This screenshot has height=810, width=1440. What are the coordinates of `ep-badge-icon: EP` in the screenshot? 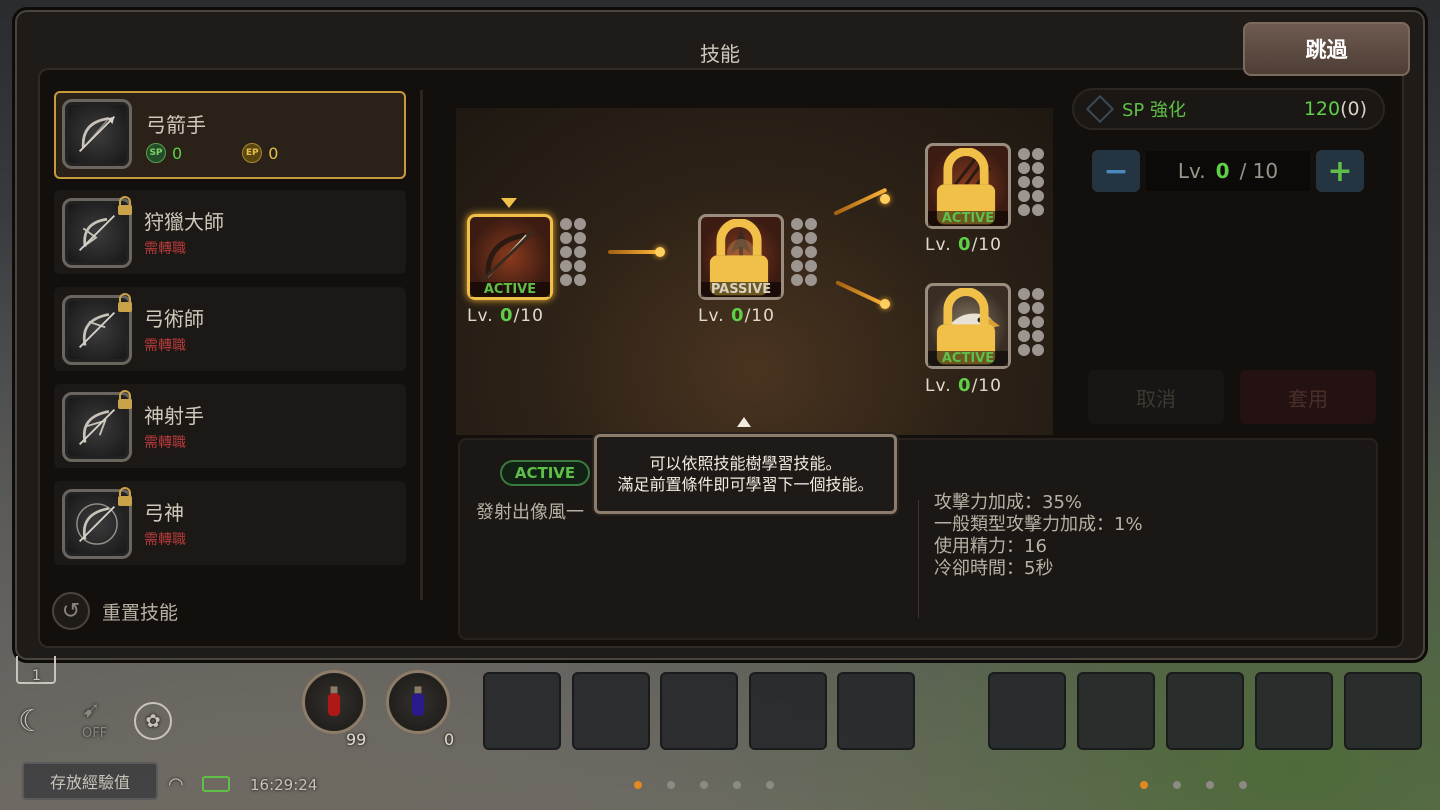 It's located at (252, 153).